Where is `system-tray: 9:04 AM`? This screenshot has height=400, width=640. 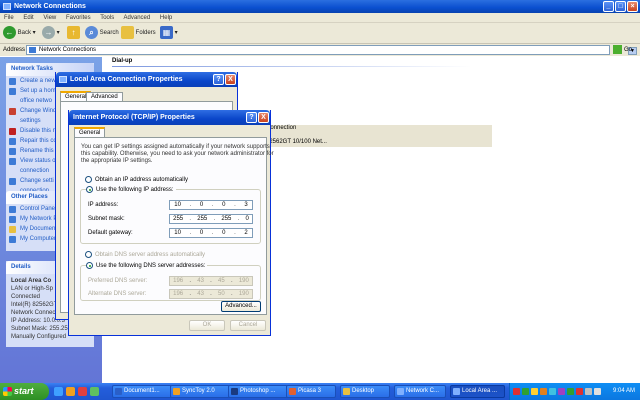
system-tray: 9:04 AM is located at coordinates (574, 391).